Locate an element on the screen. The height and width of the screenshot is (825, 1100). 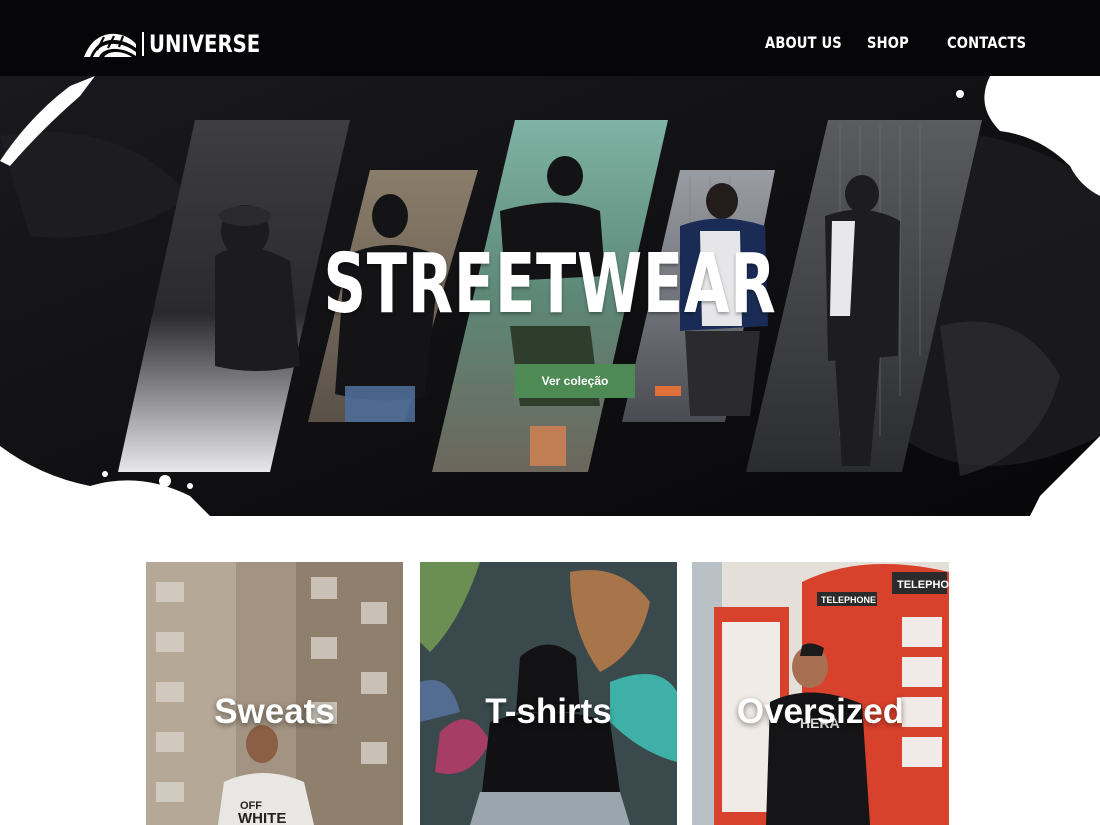
brand-logo-link: UNIVERSE is located at coordinates (184, 44).